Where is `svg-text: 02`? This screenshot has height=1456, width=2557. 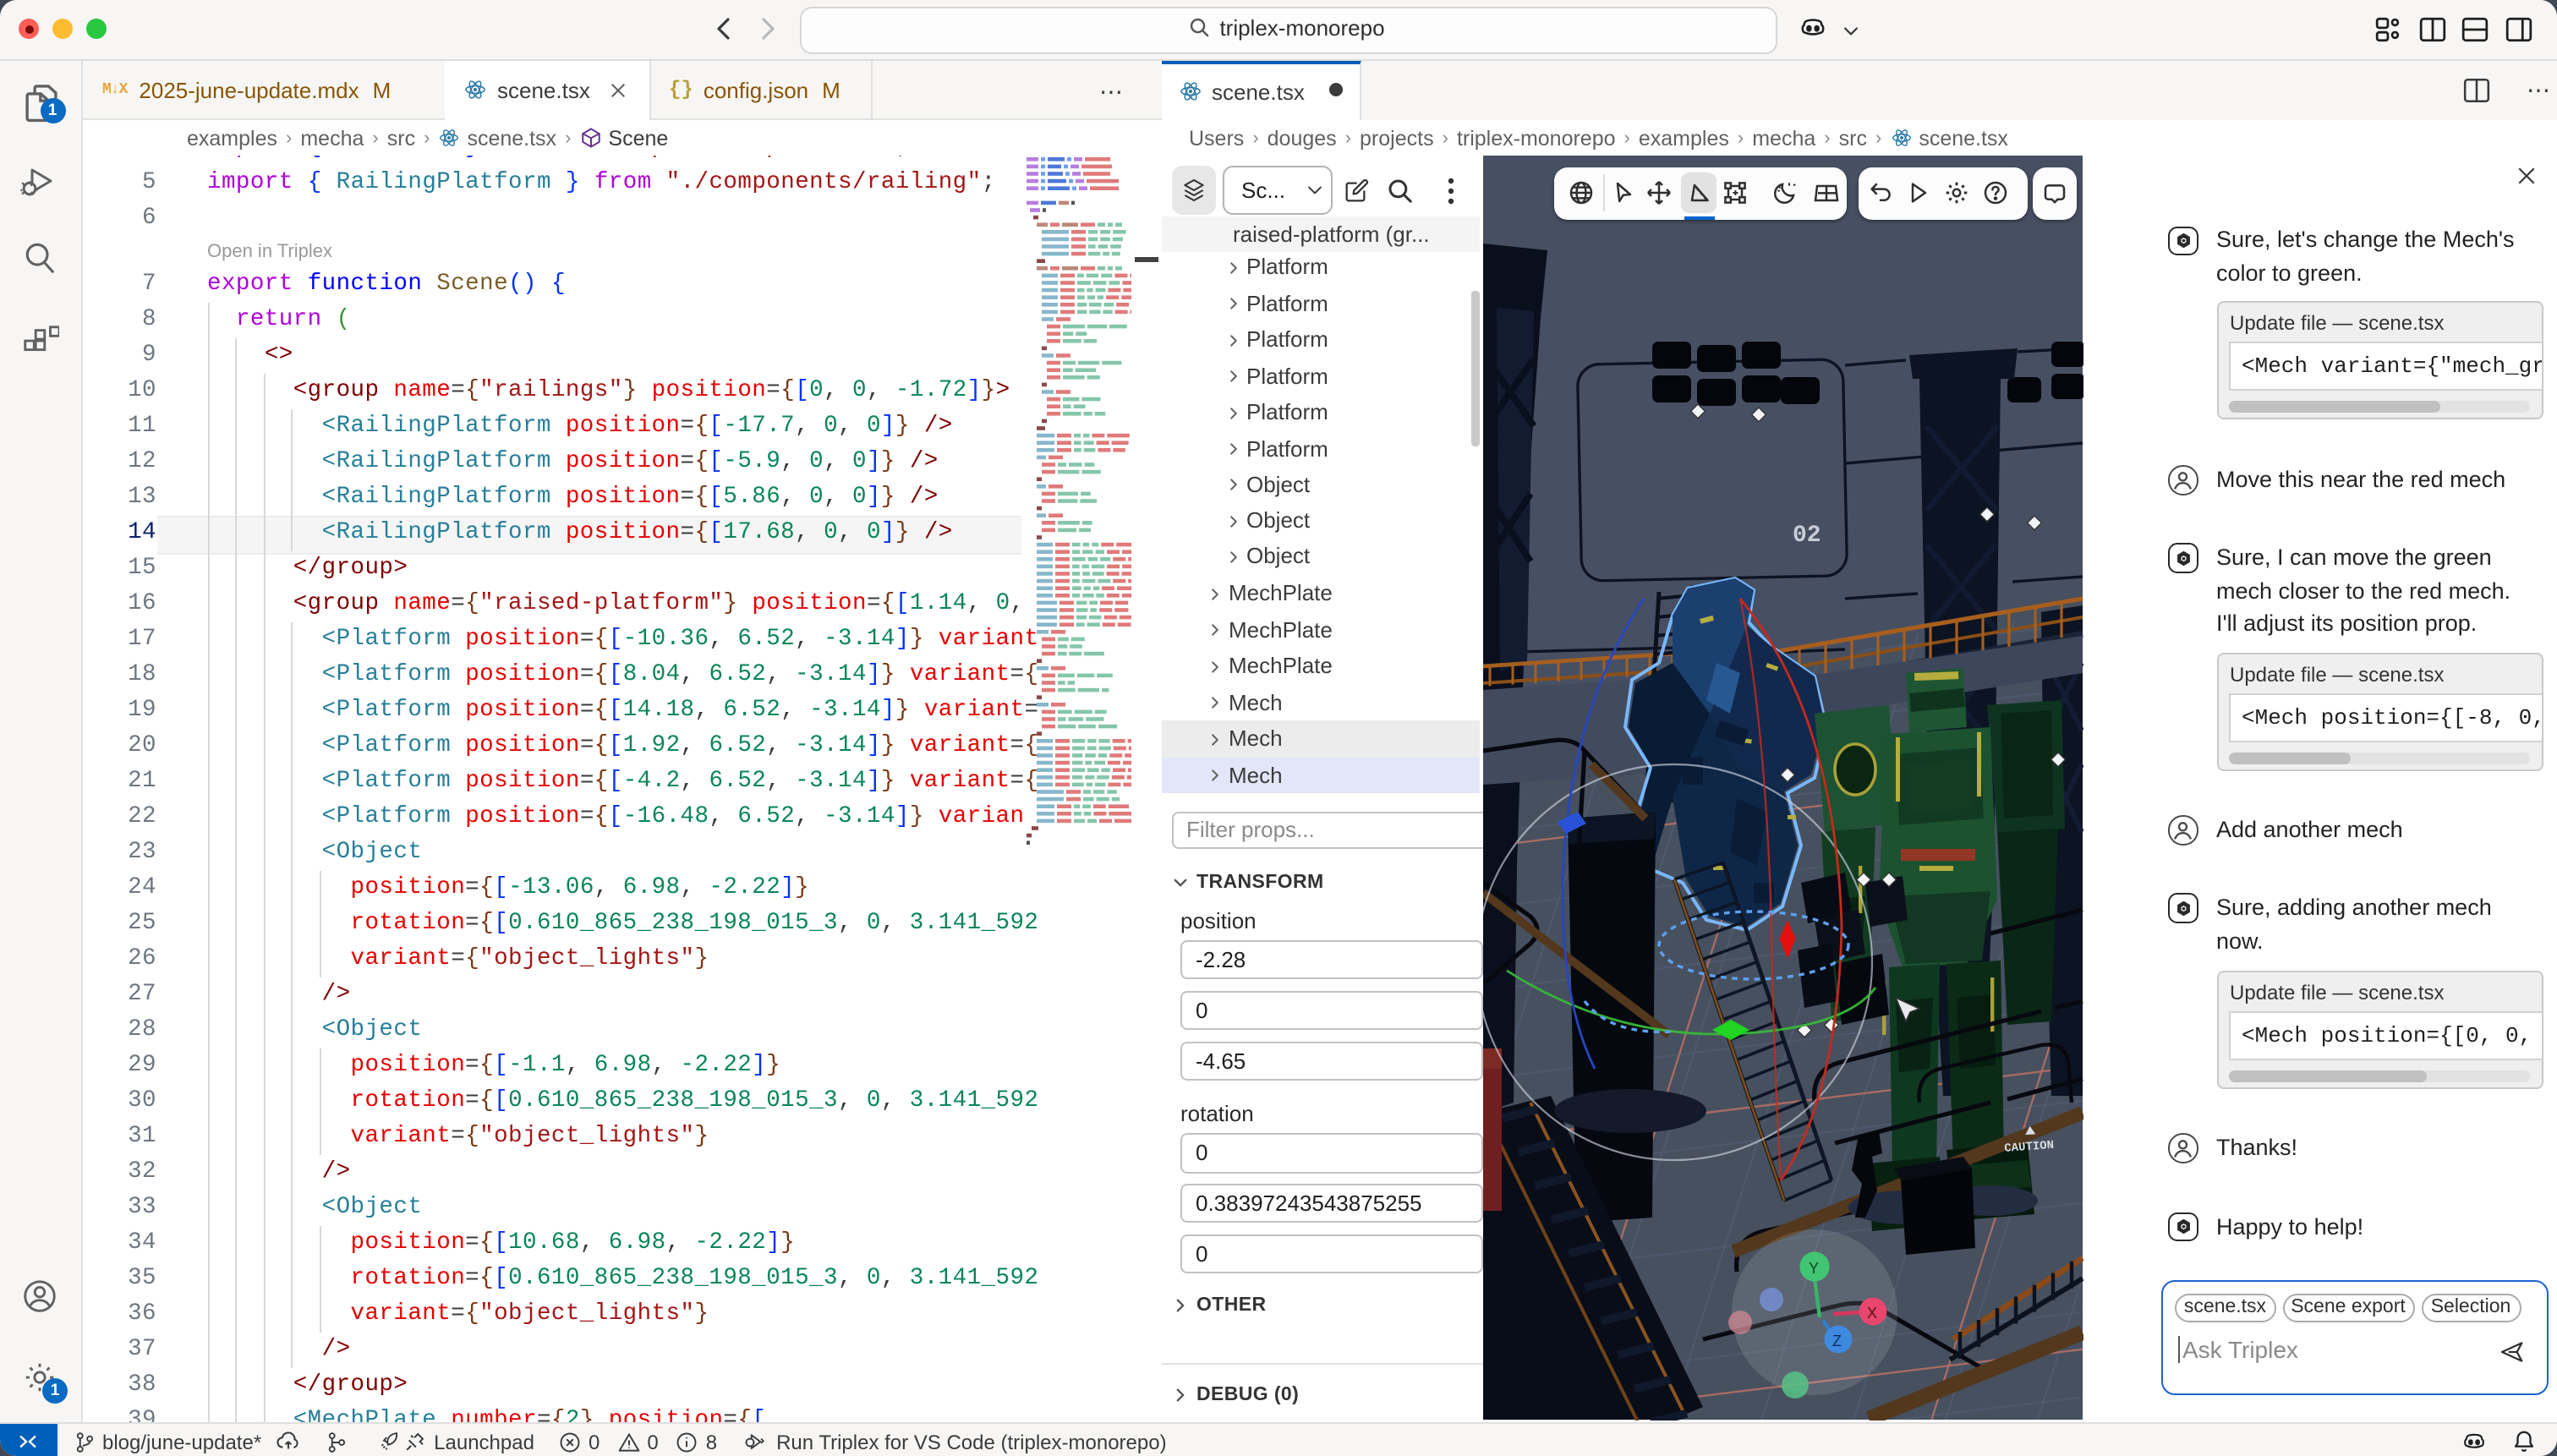 svg-text: 02 is located at coordinates (1807, 536).